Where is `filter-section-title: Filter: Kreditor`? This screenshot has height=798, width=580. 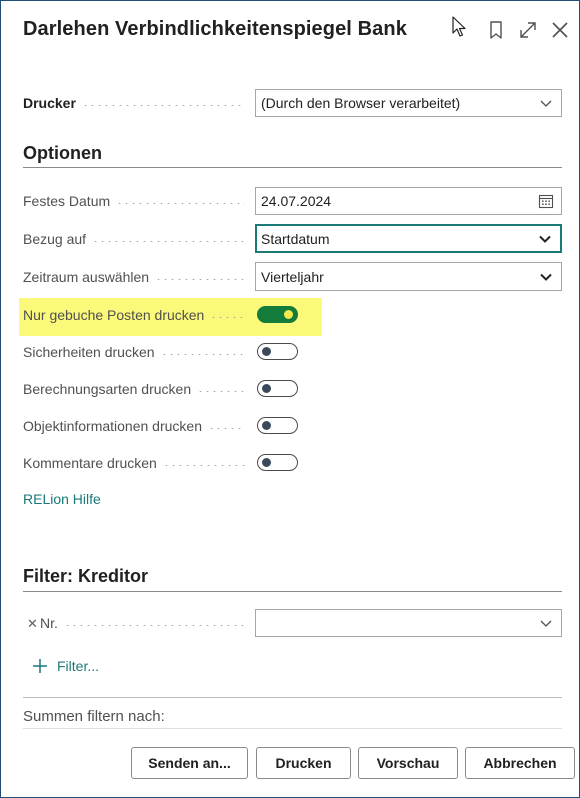 filter-section-title: Filter: Kreditor is located at coordinates (85, 576).